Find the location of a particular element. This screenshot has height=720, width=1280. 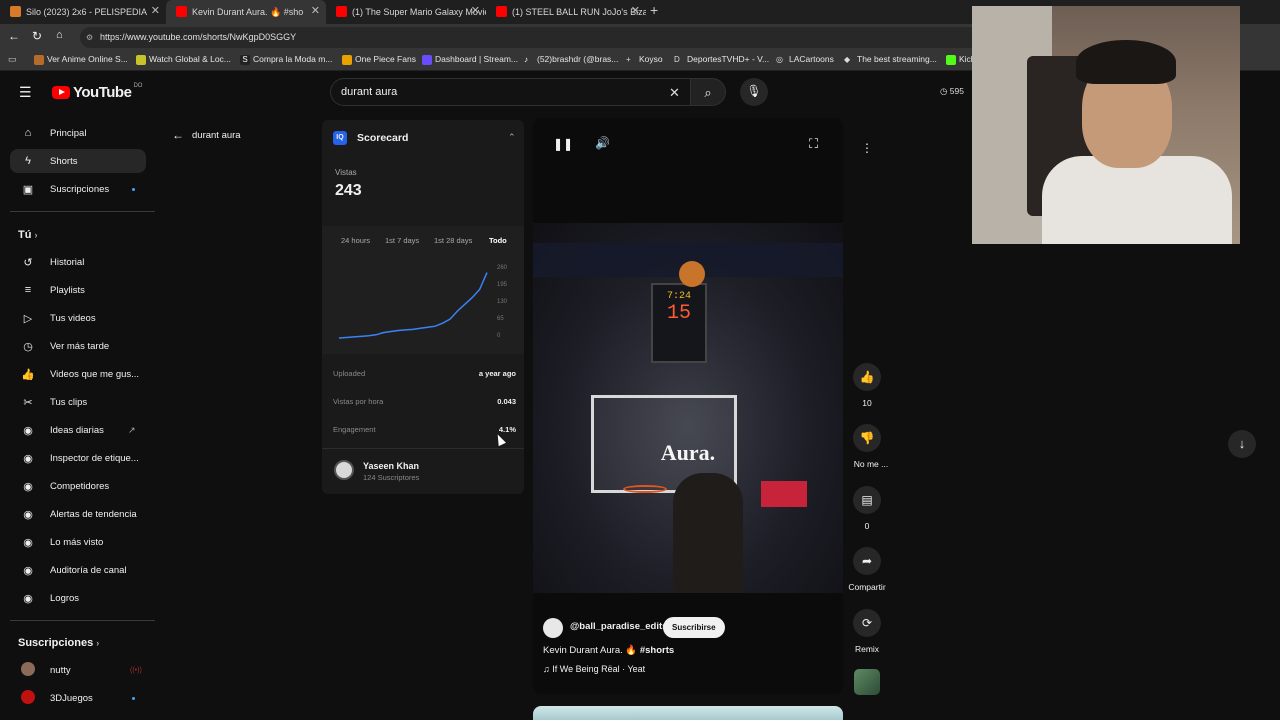

sidebar-item-logros: ◉ Logros is located at coordinates (78, 598).